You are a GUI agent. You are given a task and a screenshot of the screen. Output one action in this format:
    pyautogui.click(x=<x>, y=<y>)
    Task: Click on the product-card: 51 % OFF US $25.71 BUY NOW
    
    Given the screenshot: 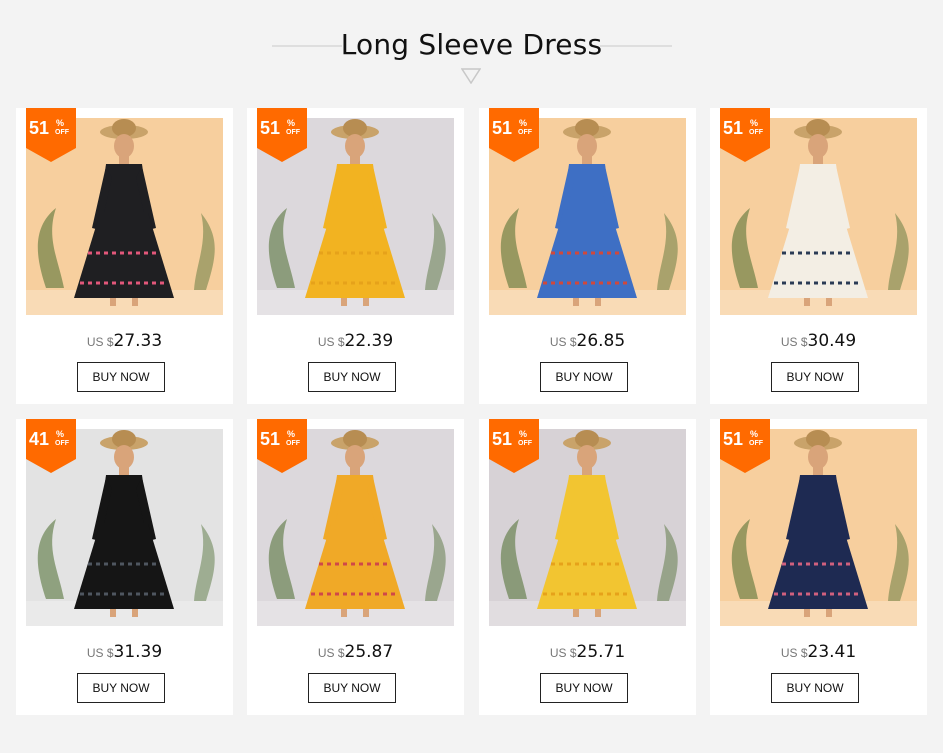 What is the action you would take?
    pyautogui.click(x=587, y=567)
    